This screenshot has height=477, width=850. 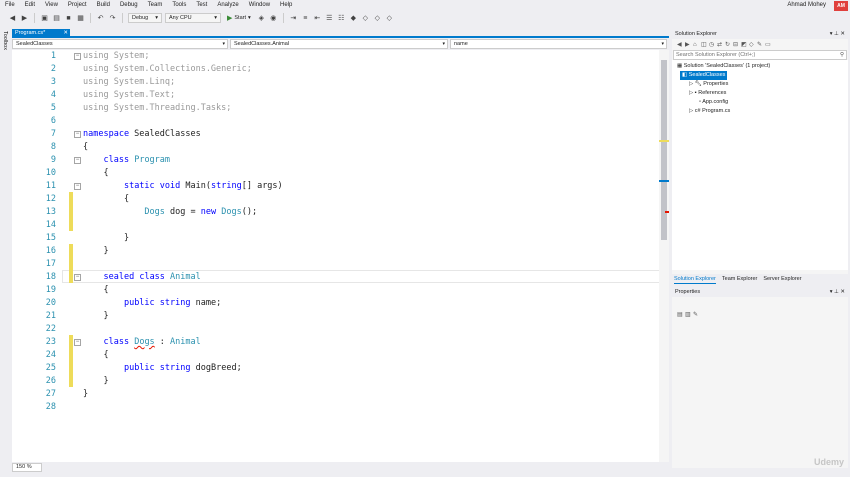 What do you see at coordinates (752, 45) in the screenshot?
I see `view-code-icon: ◇` at bounding box center [752, 45].